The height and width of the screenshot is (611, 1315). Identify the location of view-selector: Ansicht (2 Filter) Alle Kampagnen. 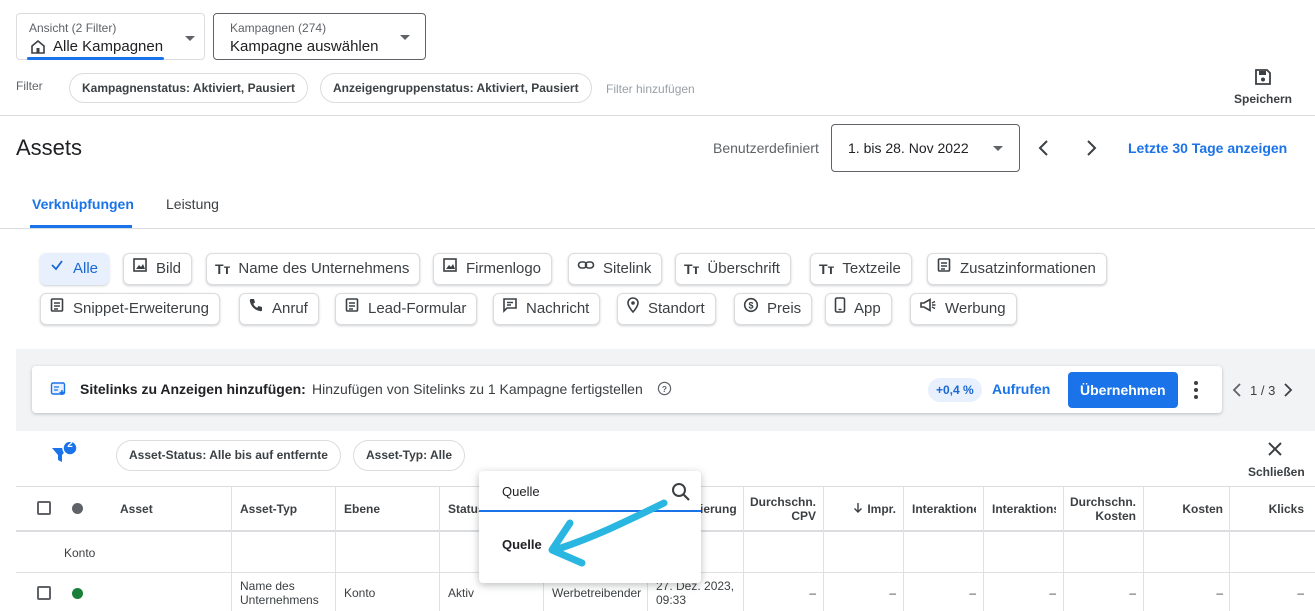
(110, 36).